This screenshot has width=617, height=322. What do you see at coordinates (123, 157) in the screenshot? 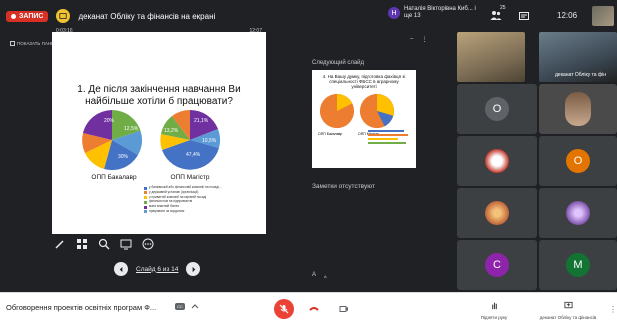
I see `pie1-value: 30%` at bounding box center [123, 157].